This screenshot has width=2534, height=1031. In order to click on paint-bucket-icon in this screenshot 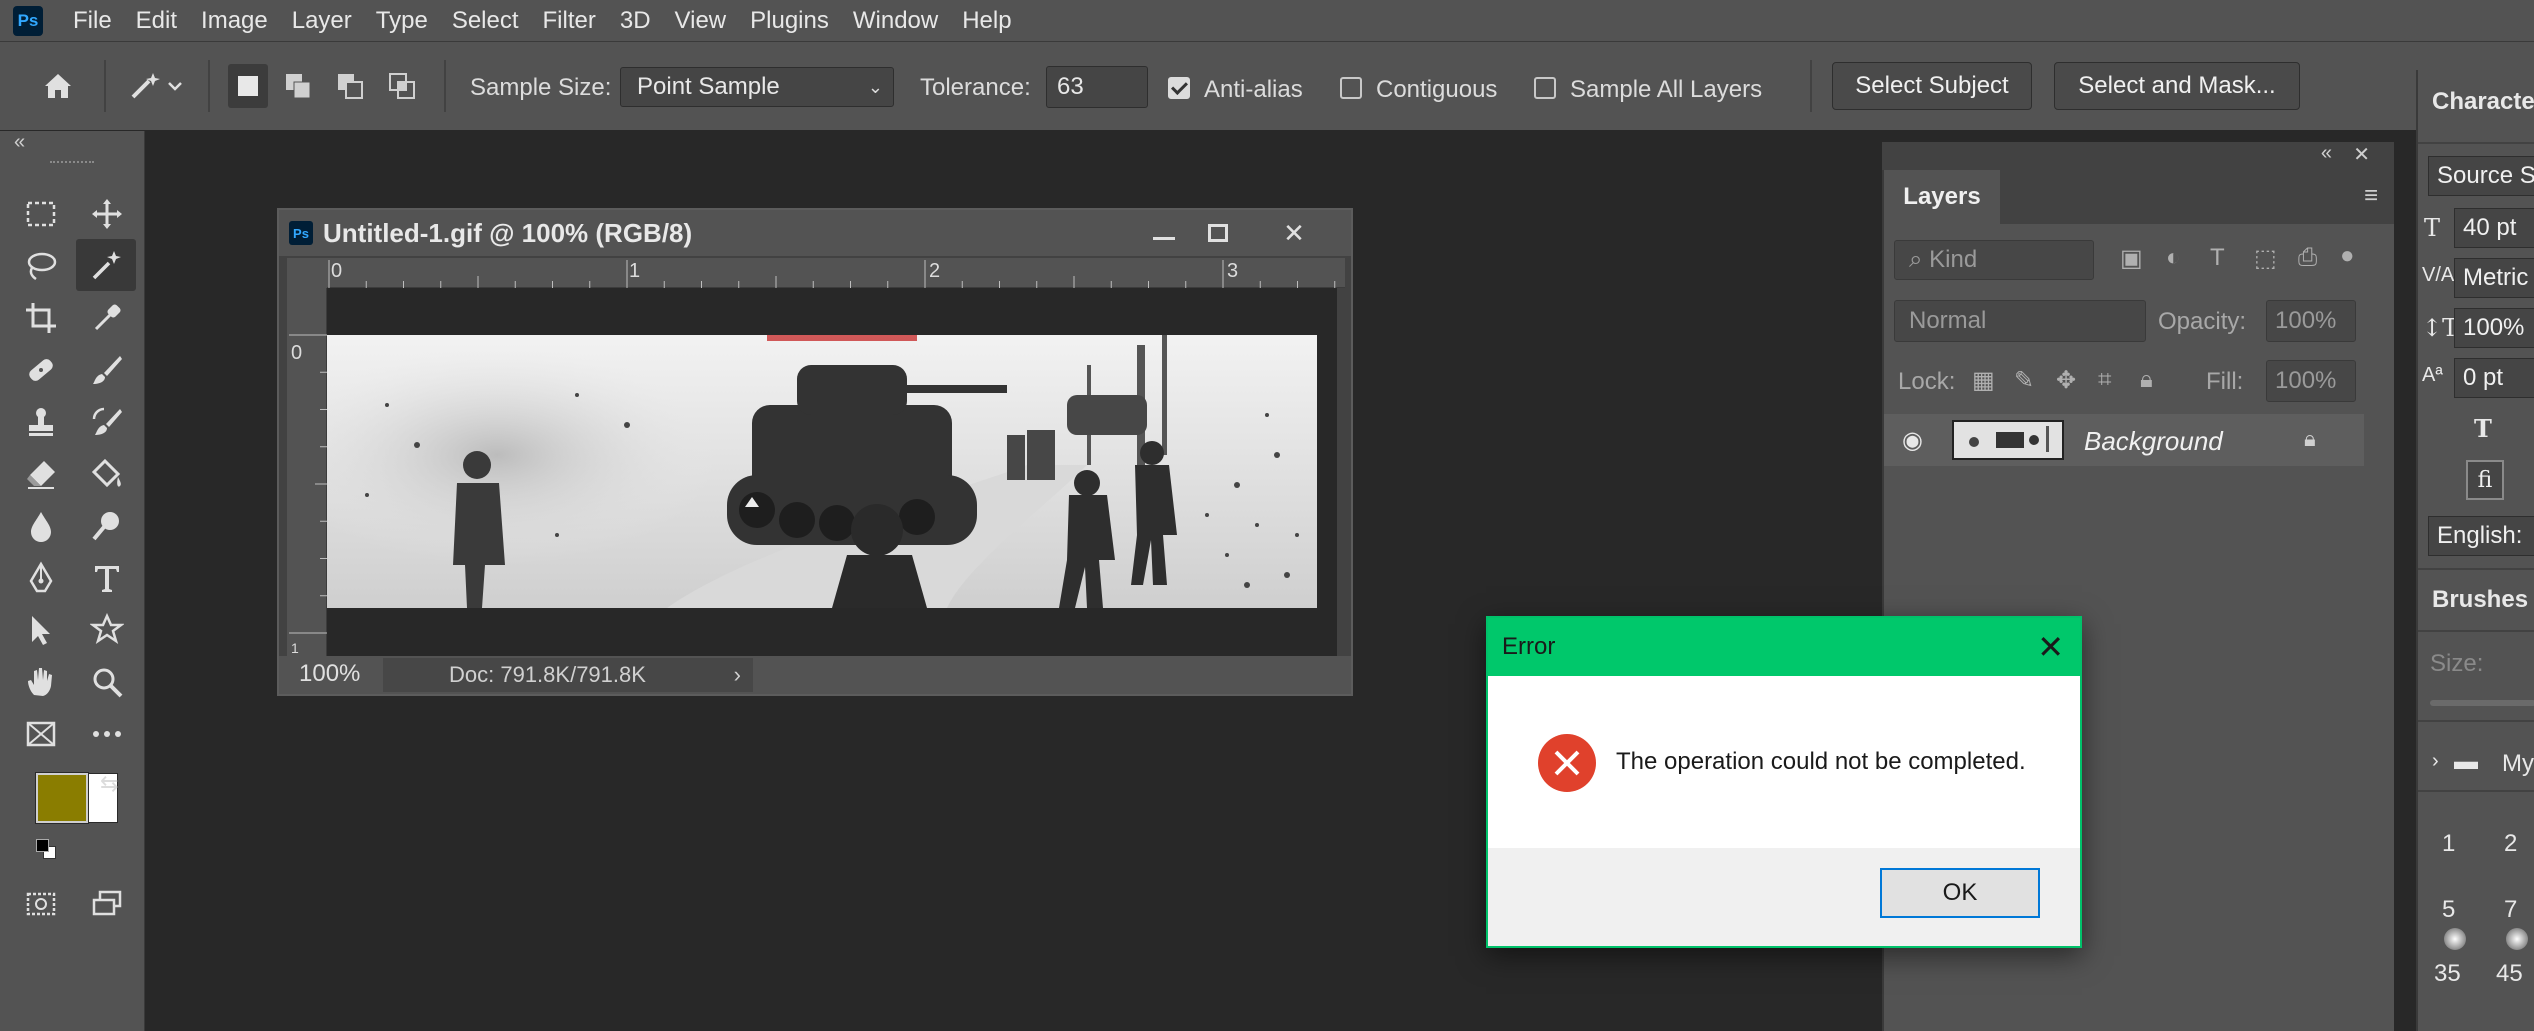, I will do `click(107, 474)`.